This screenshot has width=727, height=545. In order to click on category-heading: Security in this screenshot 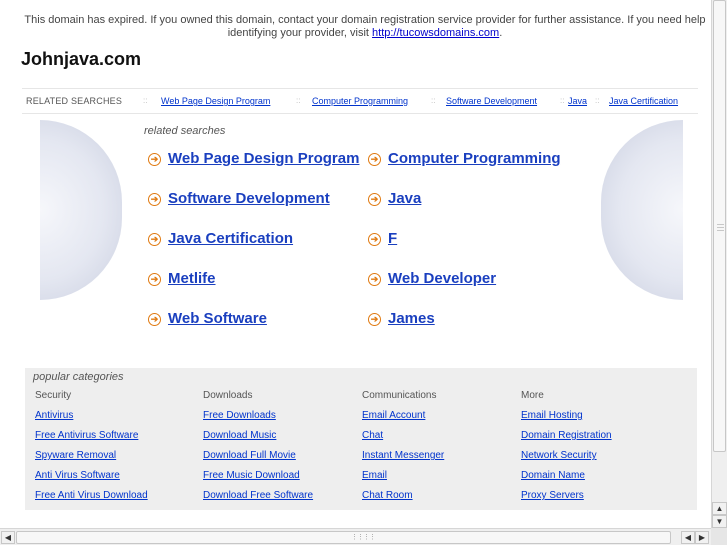, I will do `click(53, 395)`.